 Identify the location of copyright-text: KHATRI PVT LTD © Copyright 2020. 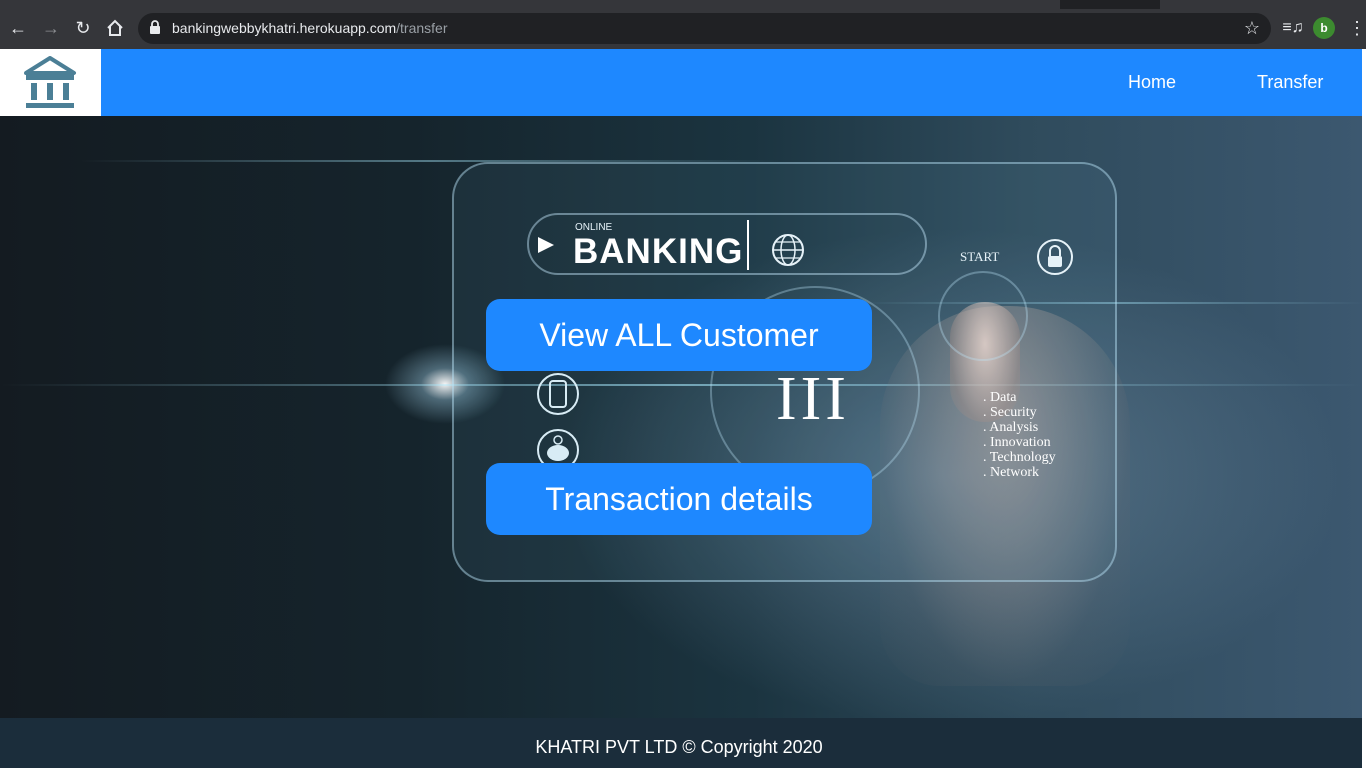
(679, 747).